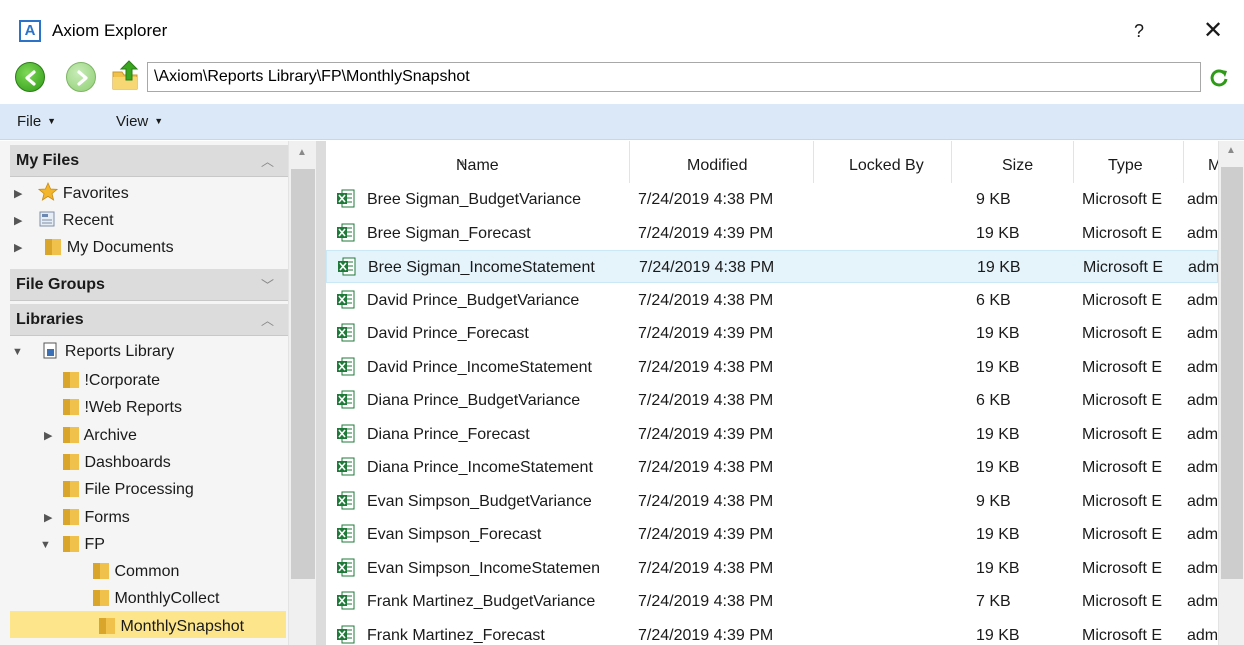 This screenshot has width=1244, height=645. Describe the element at coordinates (50, 319) in the screenshot. I see `libraries-header-label: Libraries` at that location.